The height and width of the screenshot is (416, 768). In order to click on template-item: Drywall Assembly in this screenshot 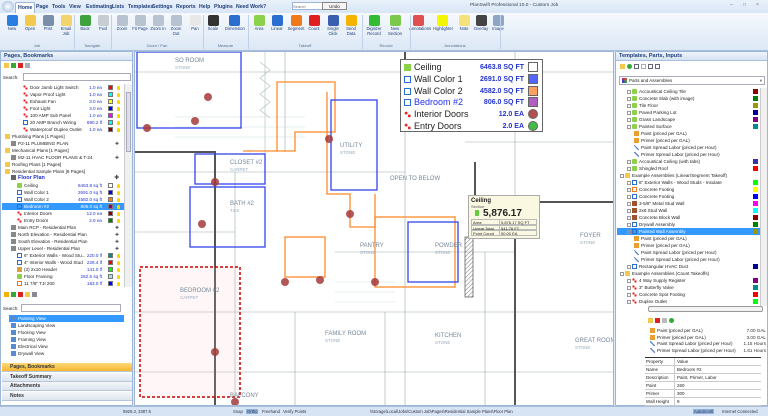, I will do `click(688, 224)`.